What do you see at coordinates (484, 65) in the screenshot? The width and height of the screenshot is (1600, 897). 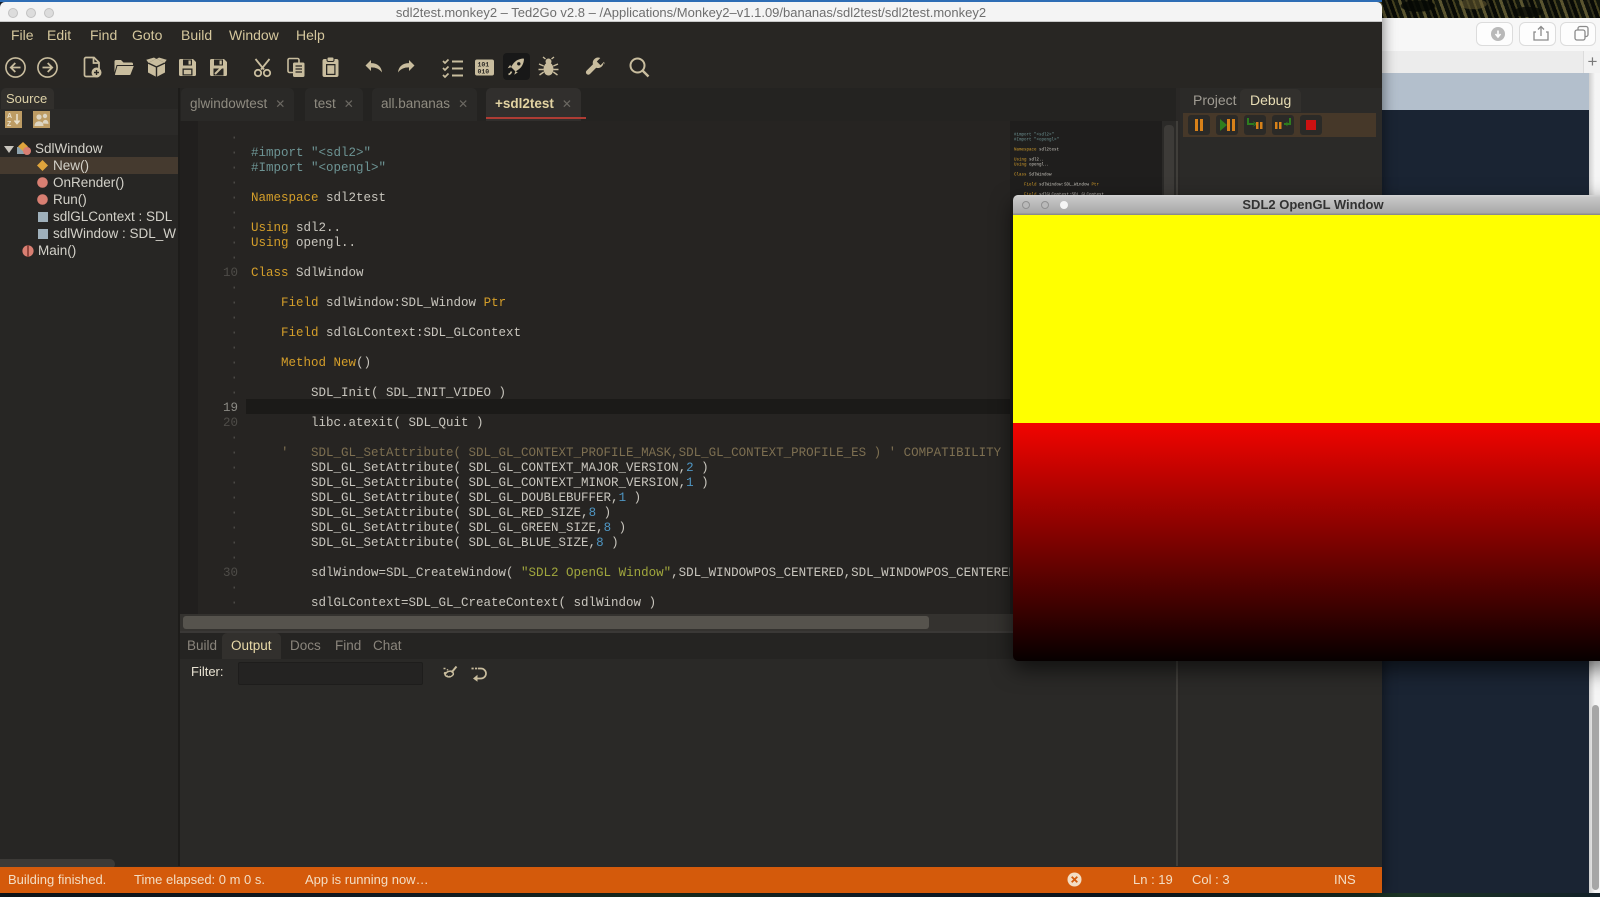 I see `svg-text: 101` at bounding box center [484, 65].